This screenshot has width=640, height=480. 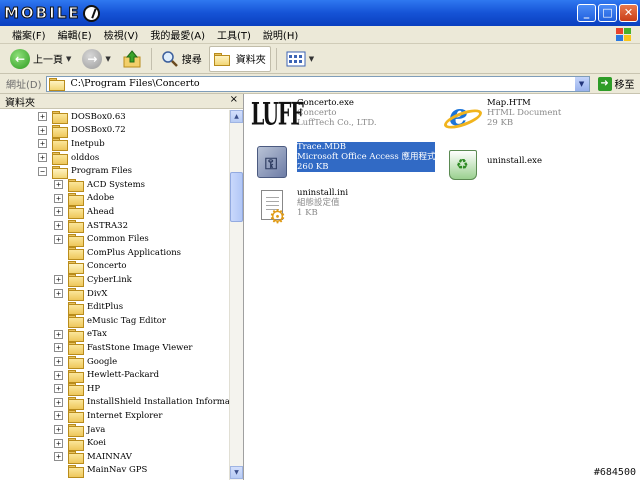 I want to click on menu-favorites: 我的最愛(A), so click(x=177, y=34).